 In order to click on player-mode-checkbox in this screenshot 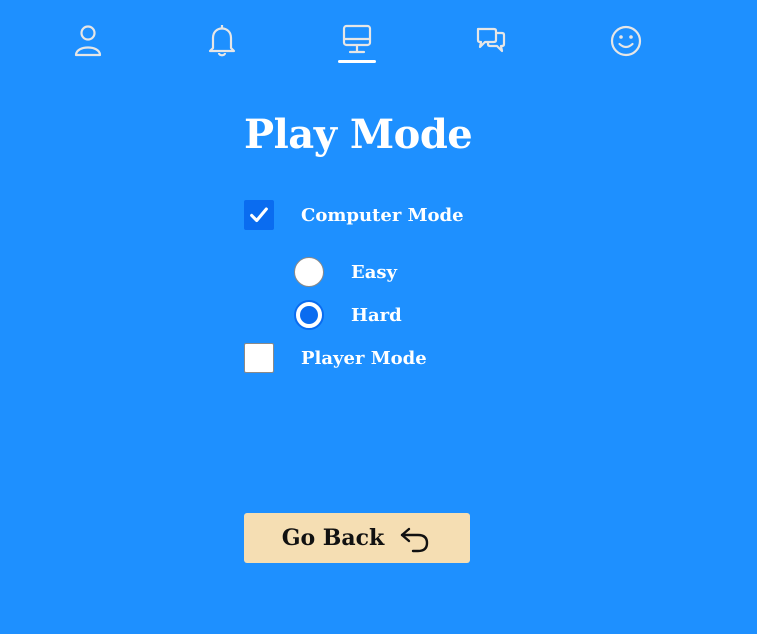, I will do `click(259, 358)`.